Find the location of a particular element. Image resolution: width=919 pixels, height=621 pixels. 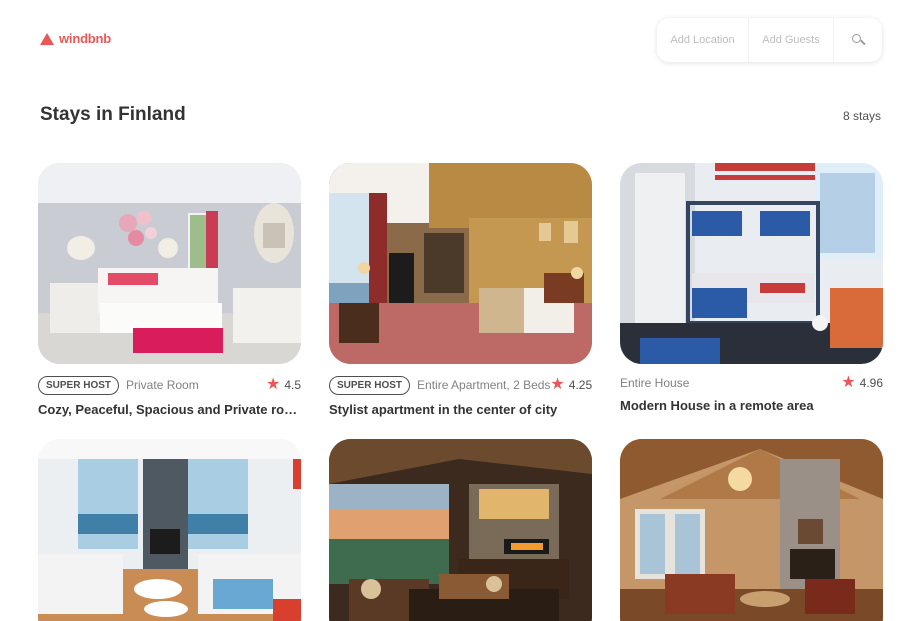

stay-rating: ★ 4.25 is located at coordinates (571, 385).